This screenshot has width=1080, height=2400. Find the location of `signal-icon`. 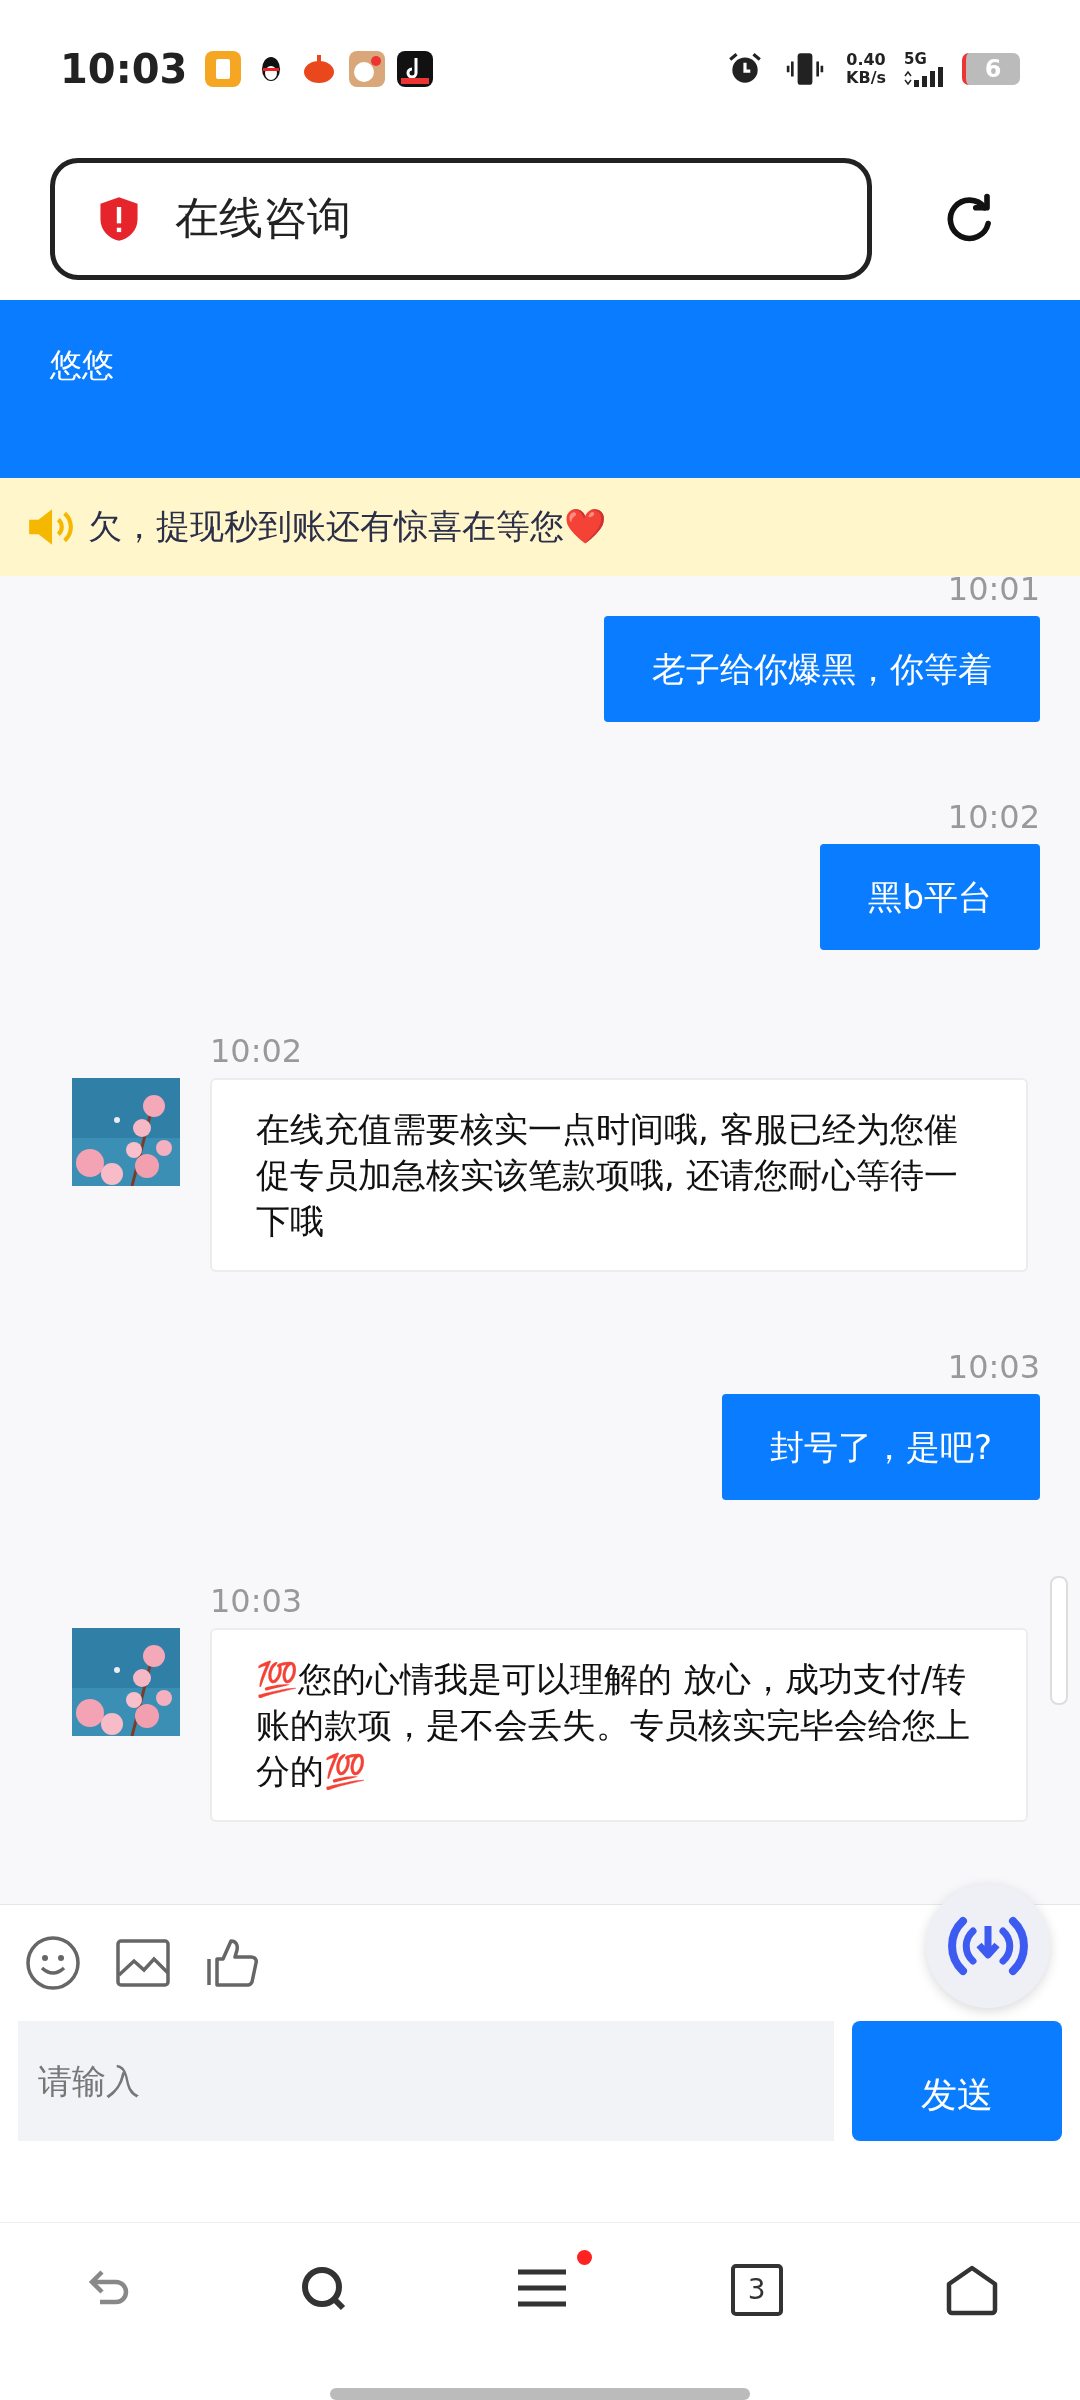

signal-icon is located at coordinates (924, 76).